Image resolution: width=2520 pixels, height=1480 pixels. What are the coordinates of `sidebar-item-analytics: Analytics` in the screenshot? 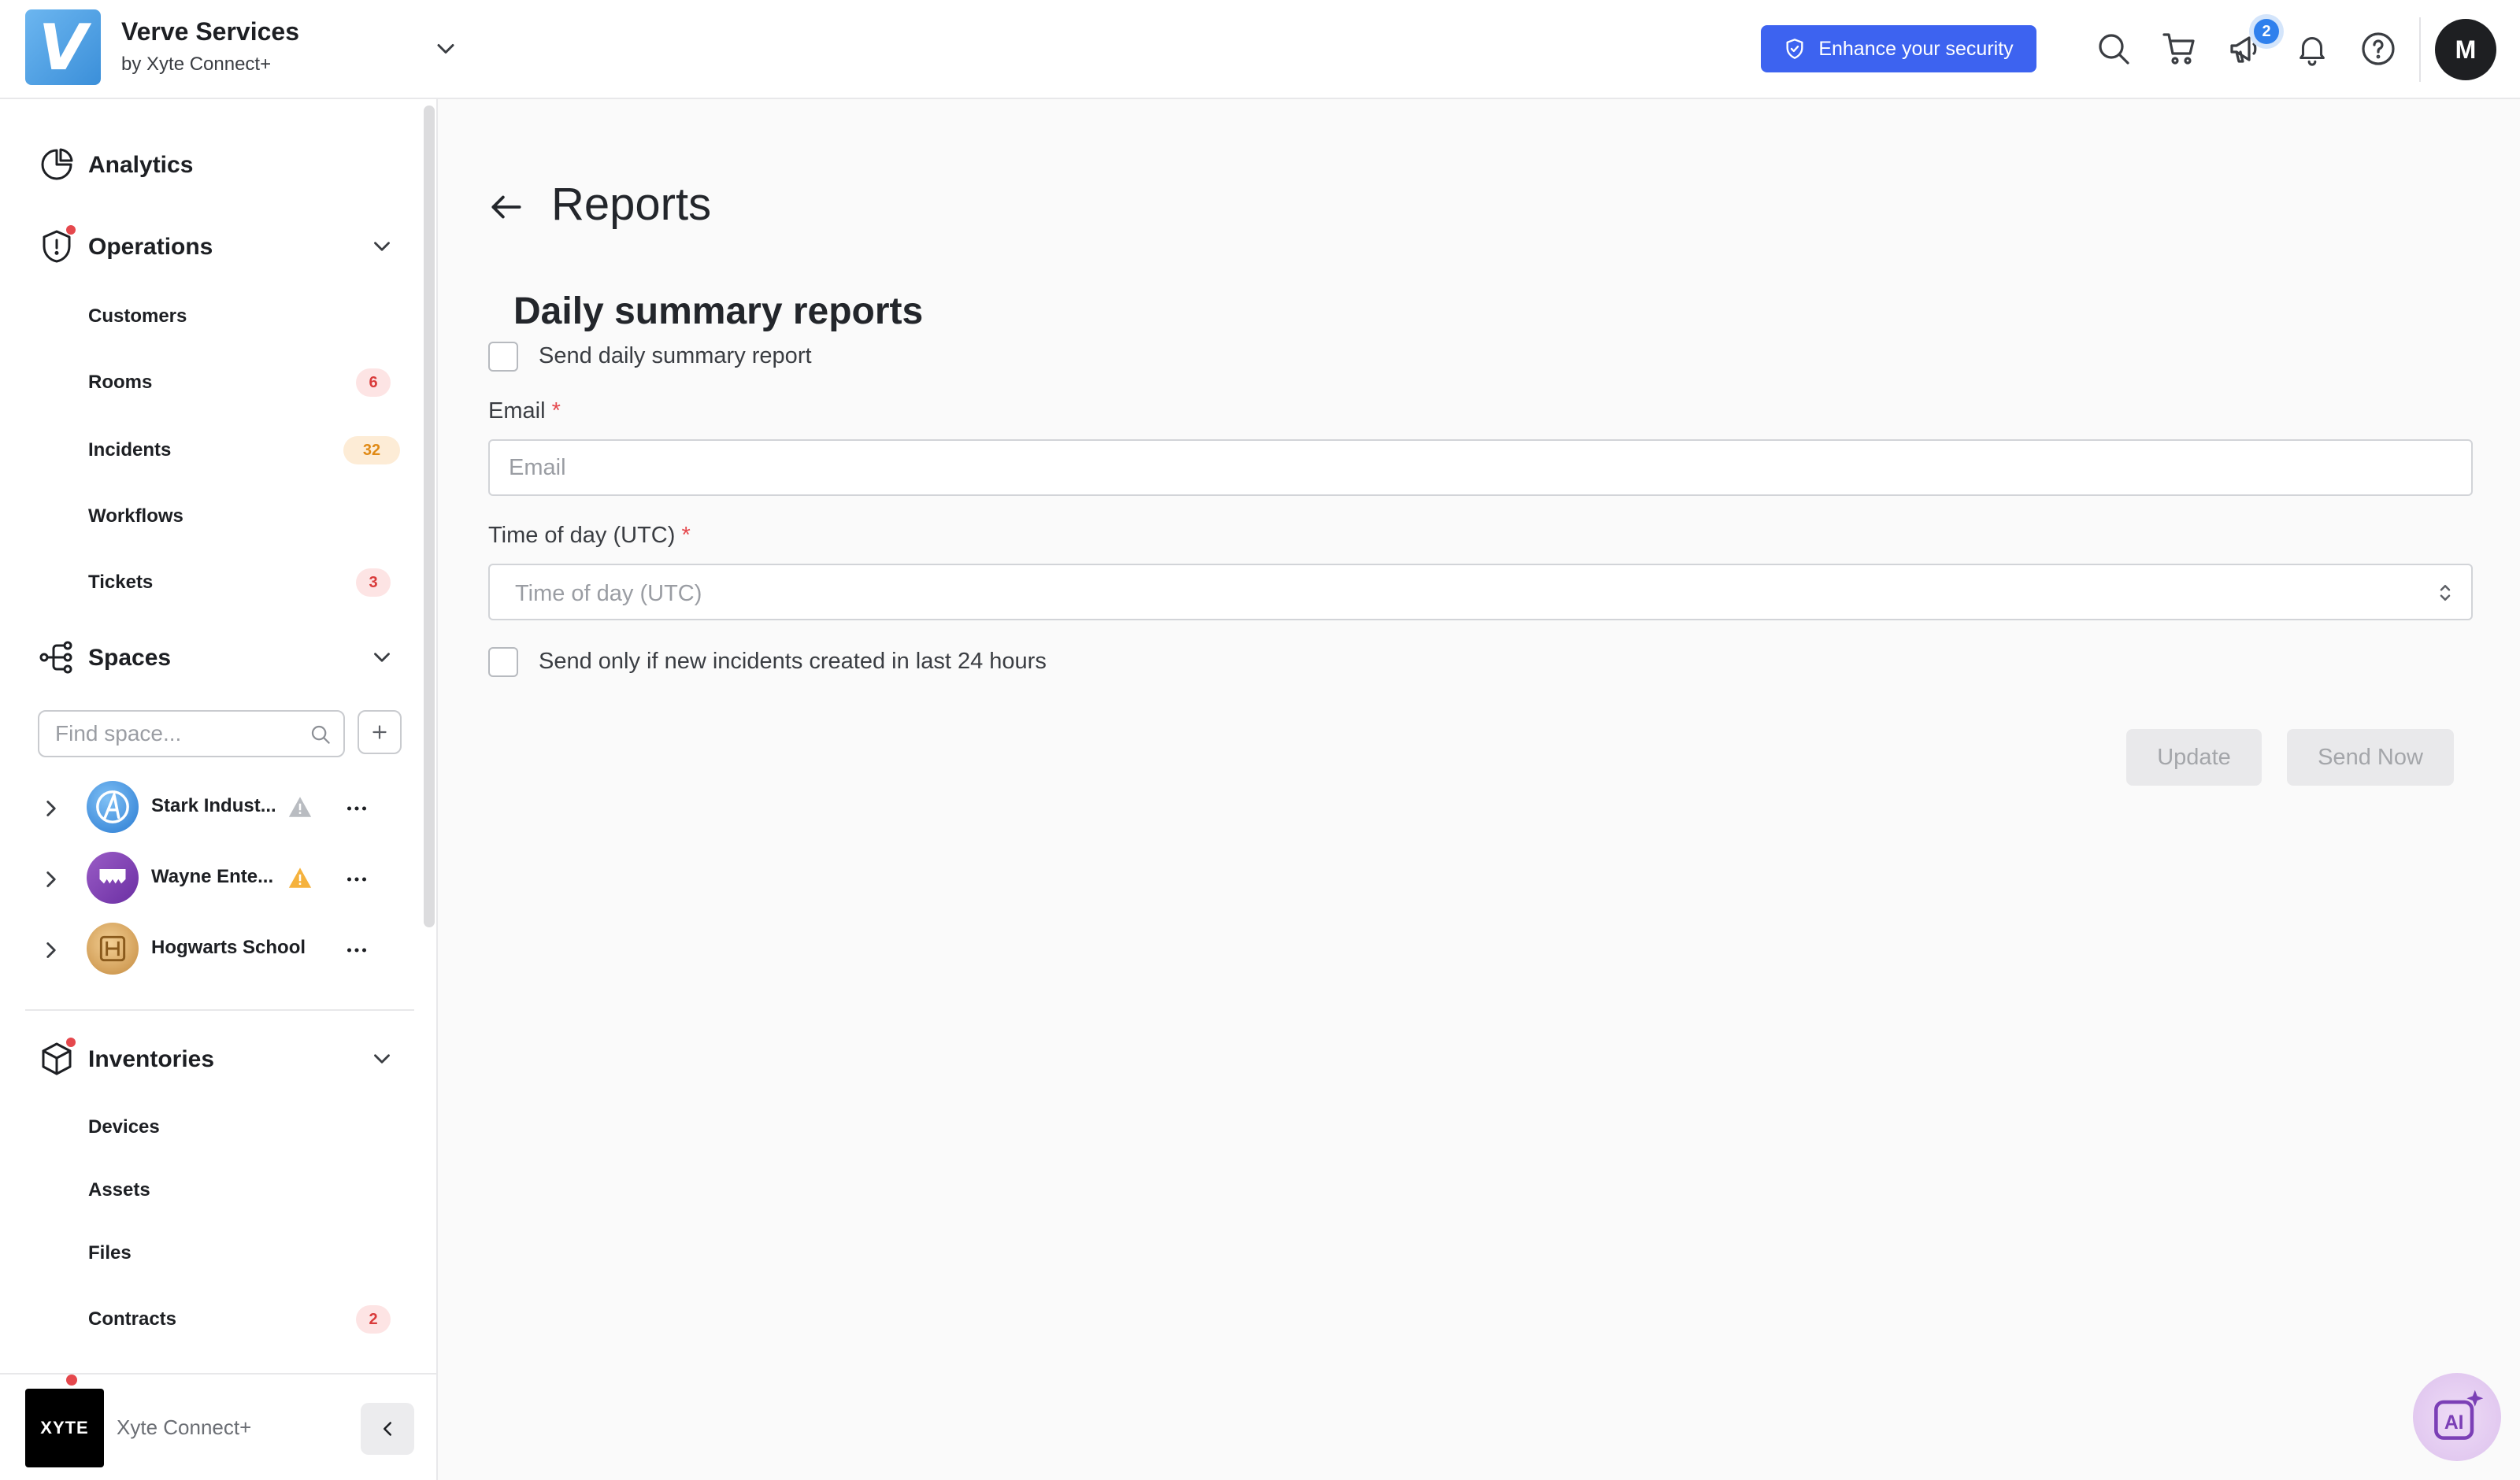 It's located at (212, 164).